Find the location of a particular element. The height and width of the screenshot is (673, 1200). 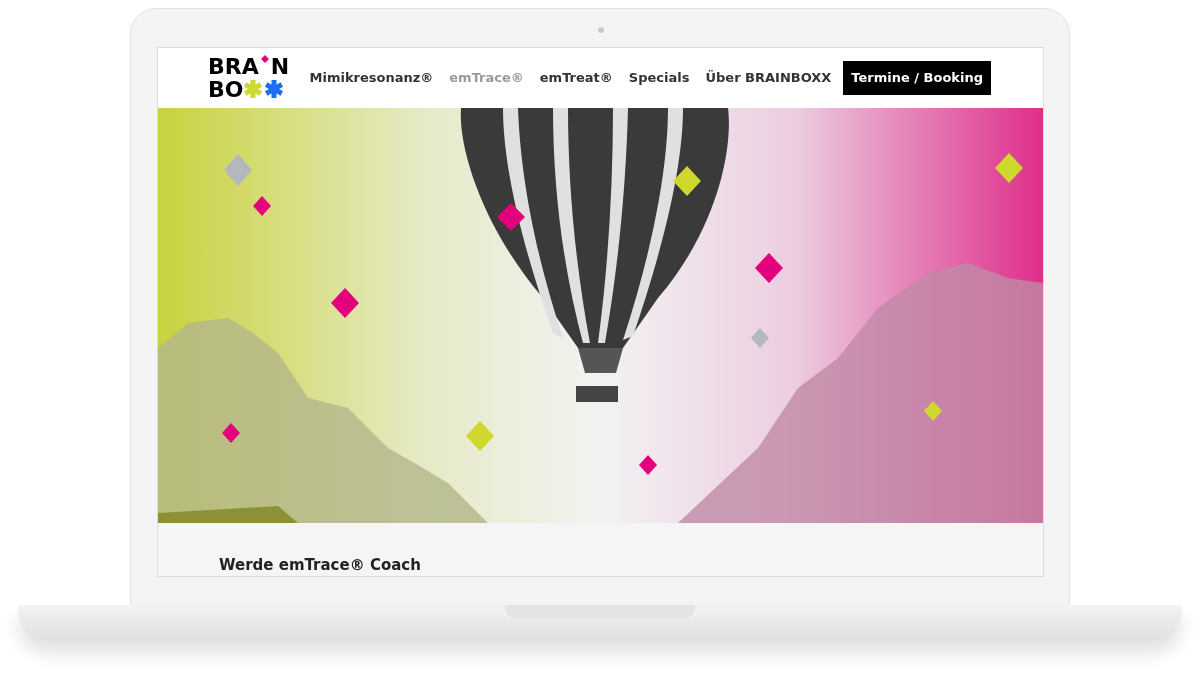

nav-link: Mimikresonanz® is located at coordinates (371, 78).